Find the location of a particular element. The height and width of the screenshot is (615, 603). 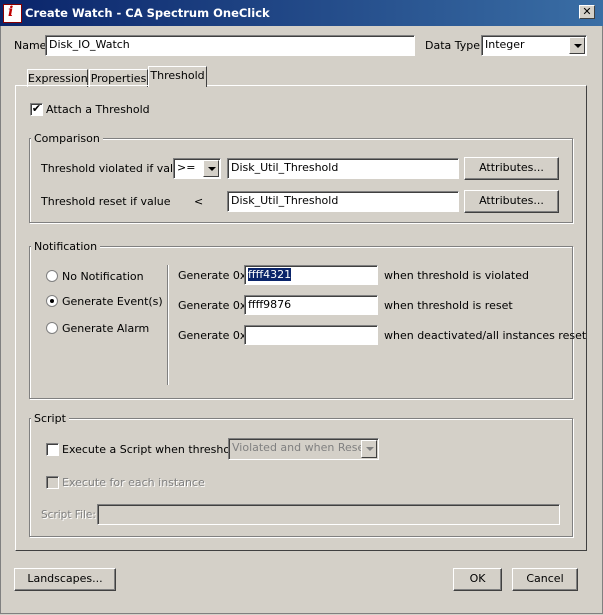

violated-event-suffix: when threshold is violated is located at coordinates (456, 275).